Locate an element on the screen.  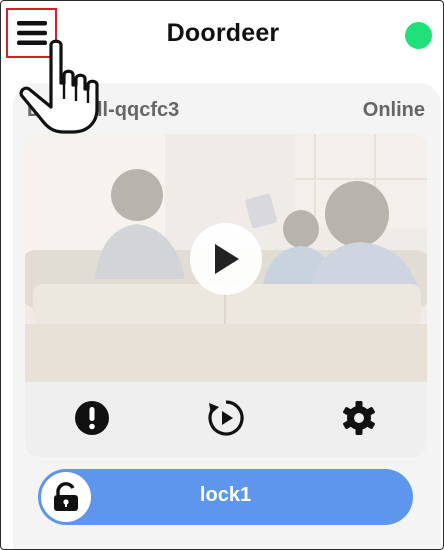
play-icon is located at coordinates (226, 259).